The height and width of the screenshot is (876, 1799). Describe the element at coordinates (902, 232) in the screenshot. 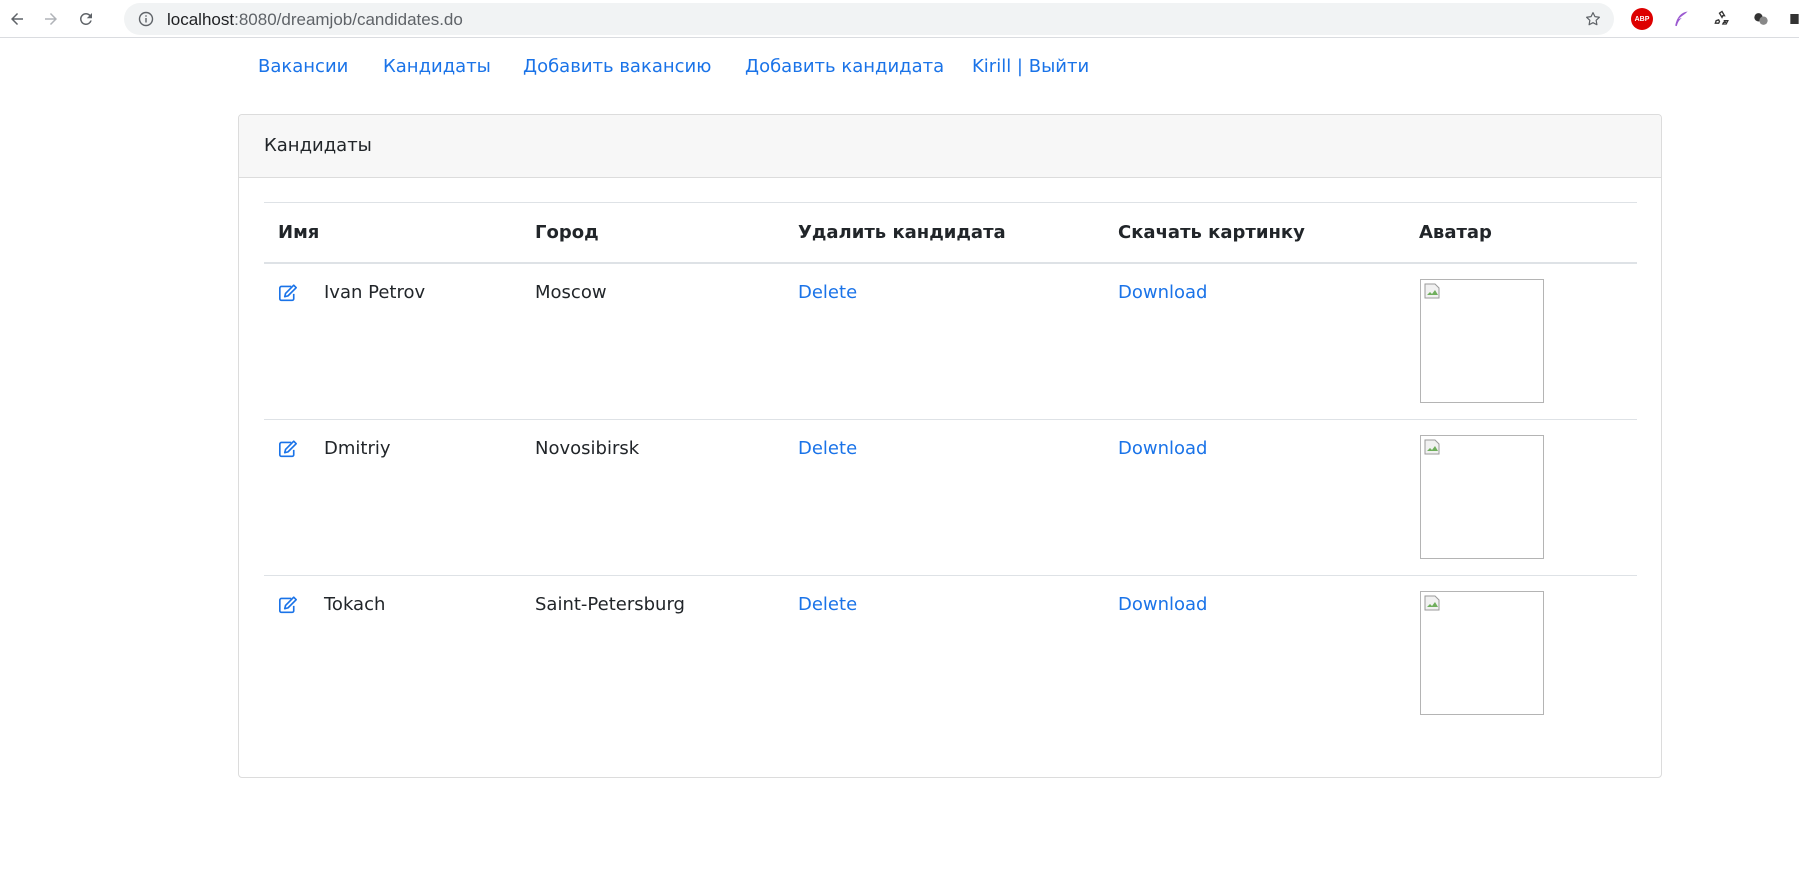

I see `header-delete: Удалить кандидата` at that location.